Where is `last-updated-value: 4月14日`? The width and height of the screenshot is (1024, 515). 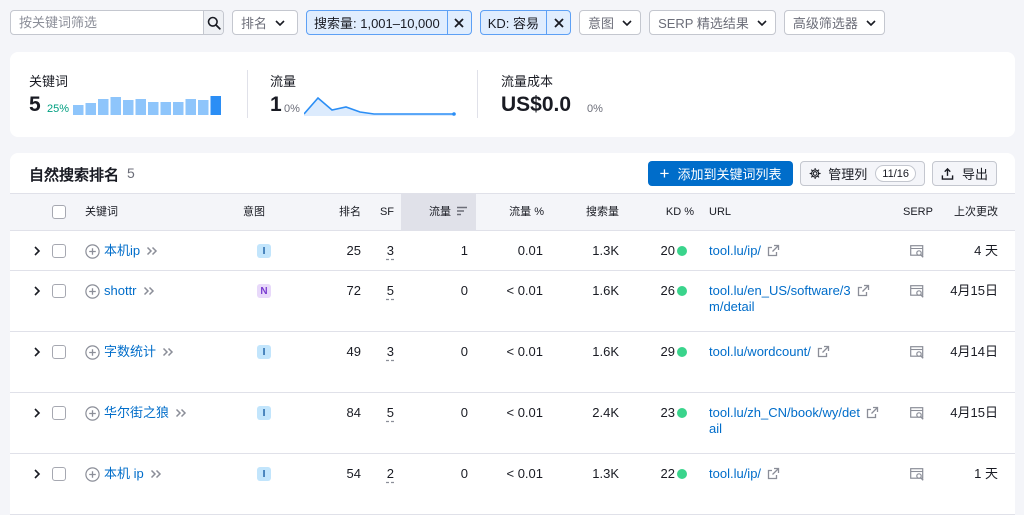
last-updated-value: 4月14日 is located at coordinates (974, 351).